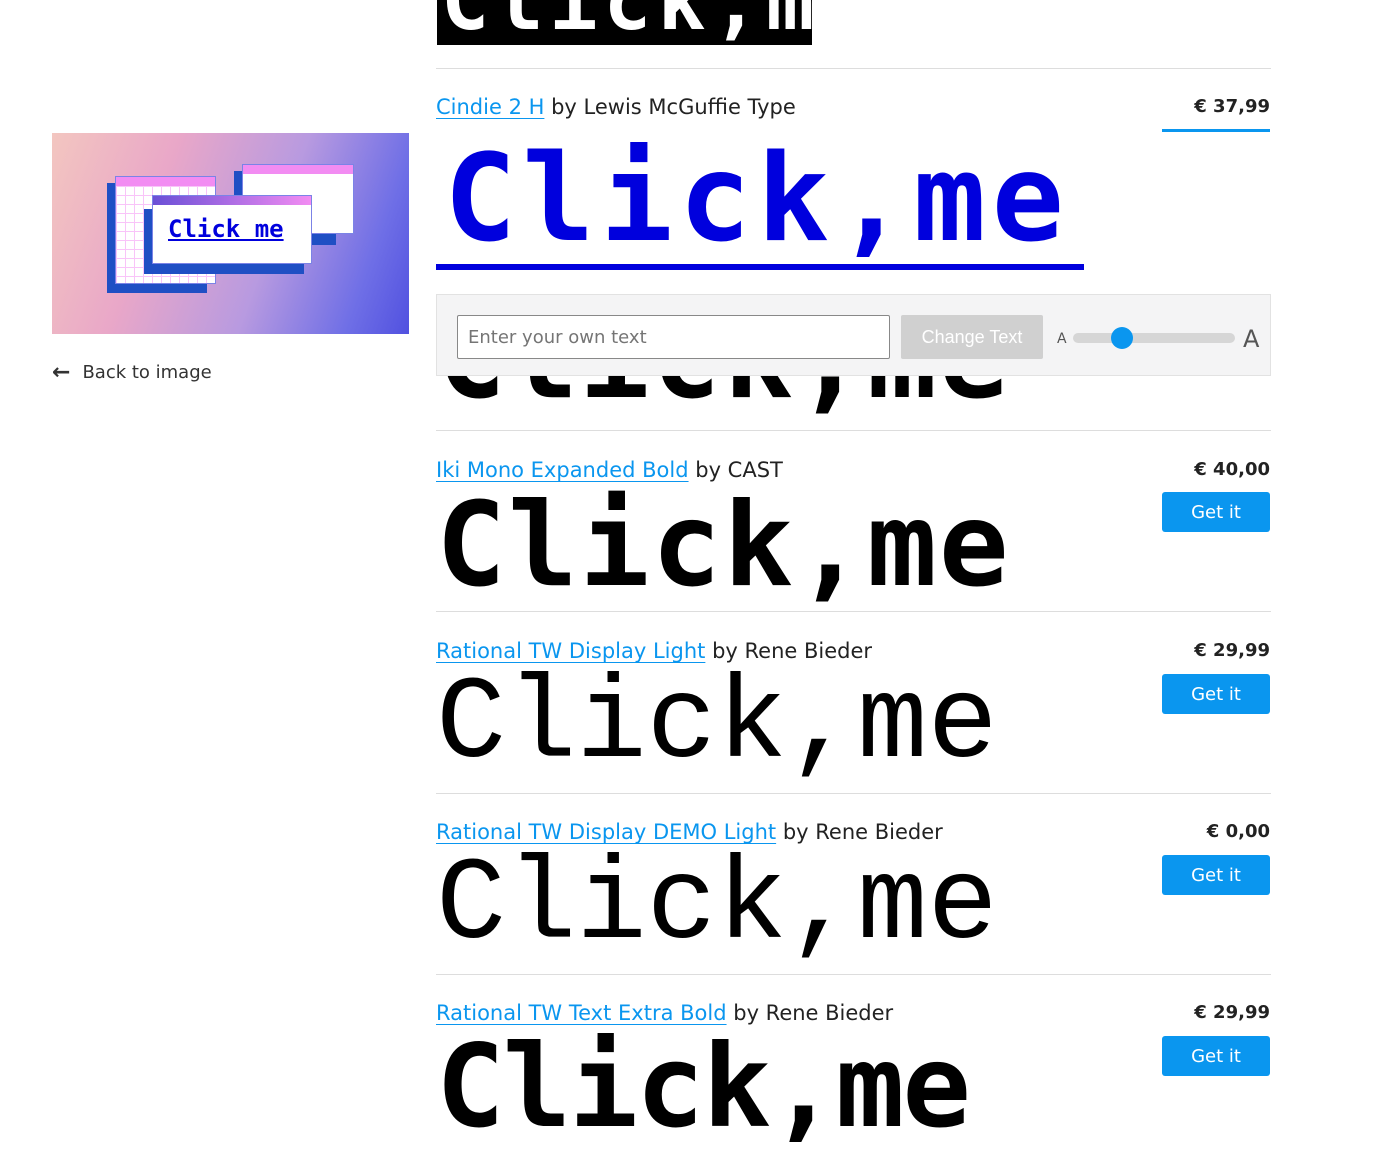 The image size is (1400, 1153). I want to click on font-price: € 0,00, so click(1238, 831).